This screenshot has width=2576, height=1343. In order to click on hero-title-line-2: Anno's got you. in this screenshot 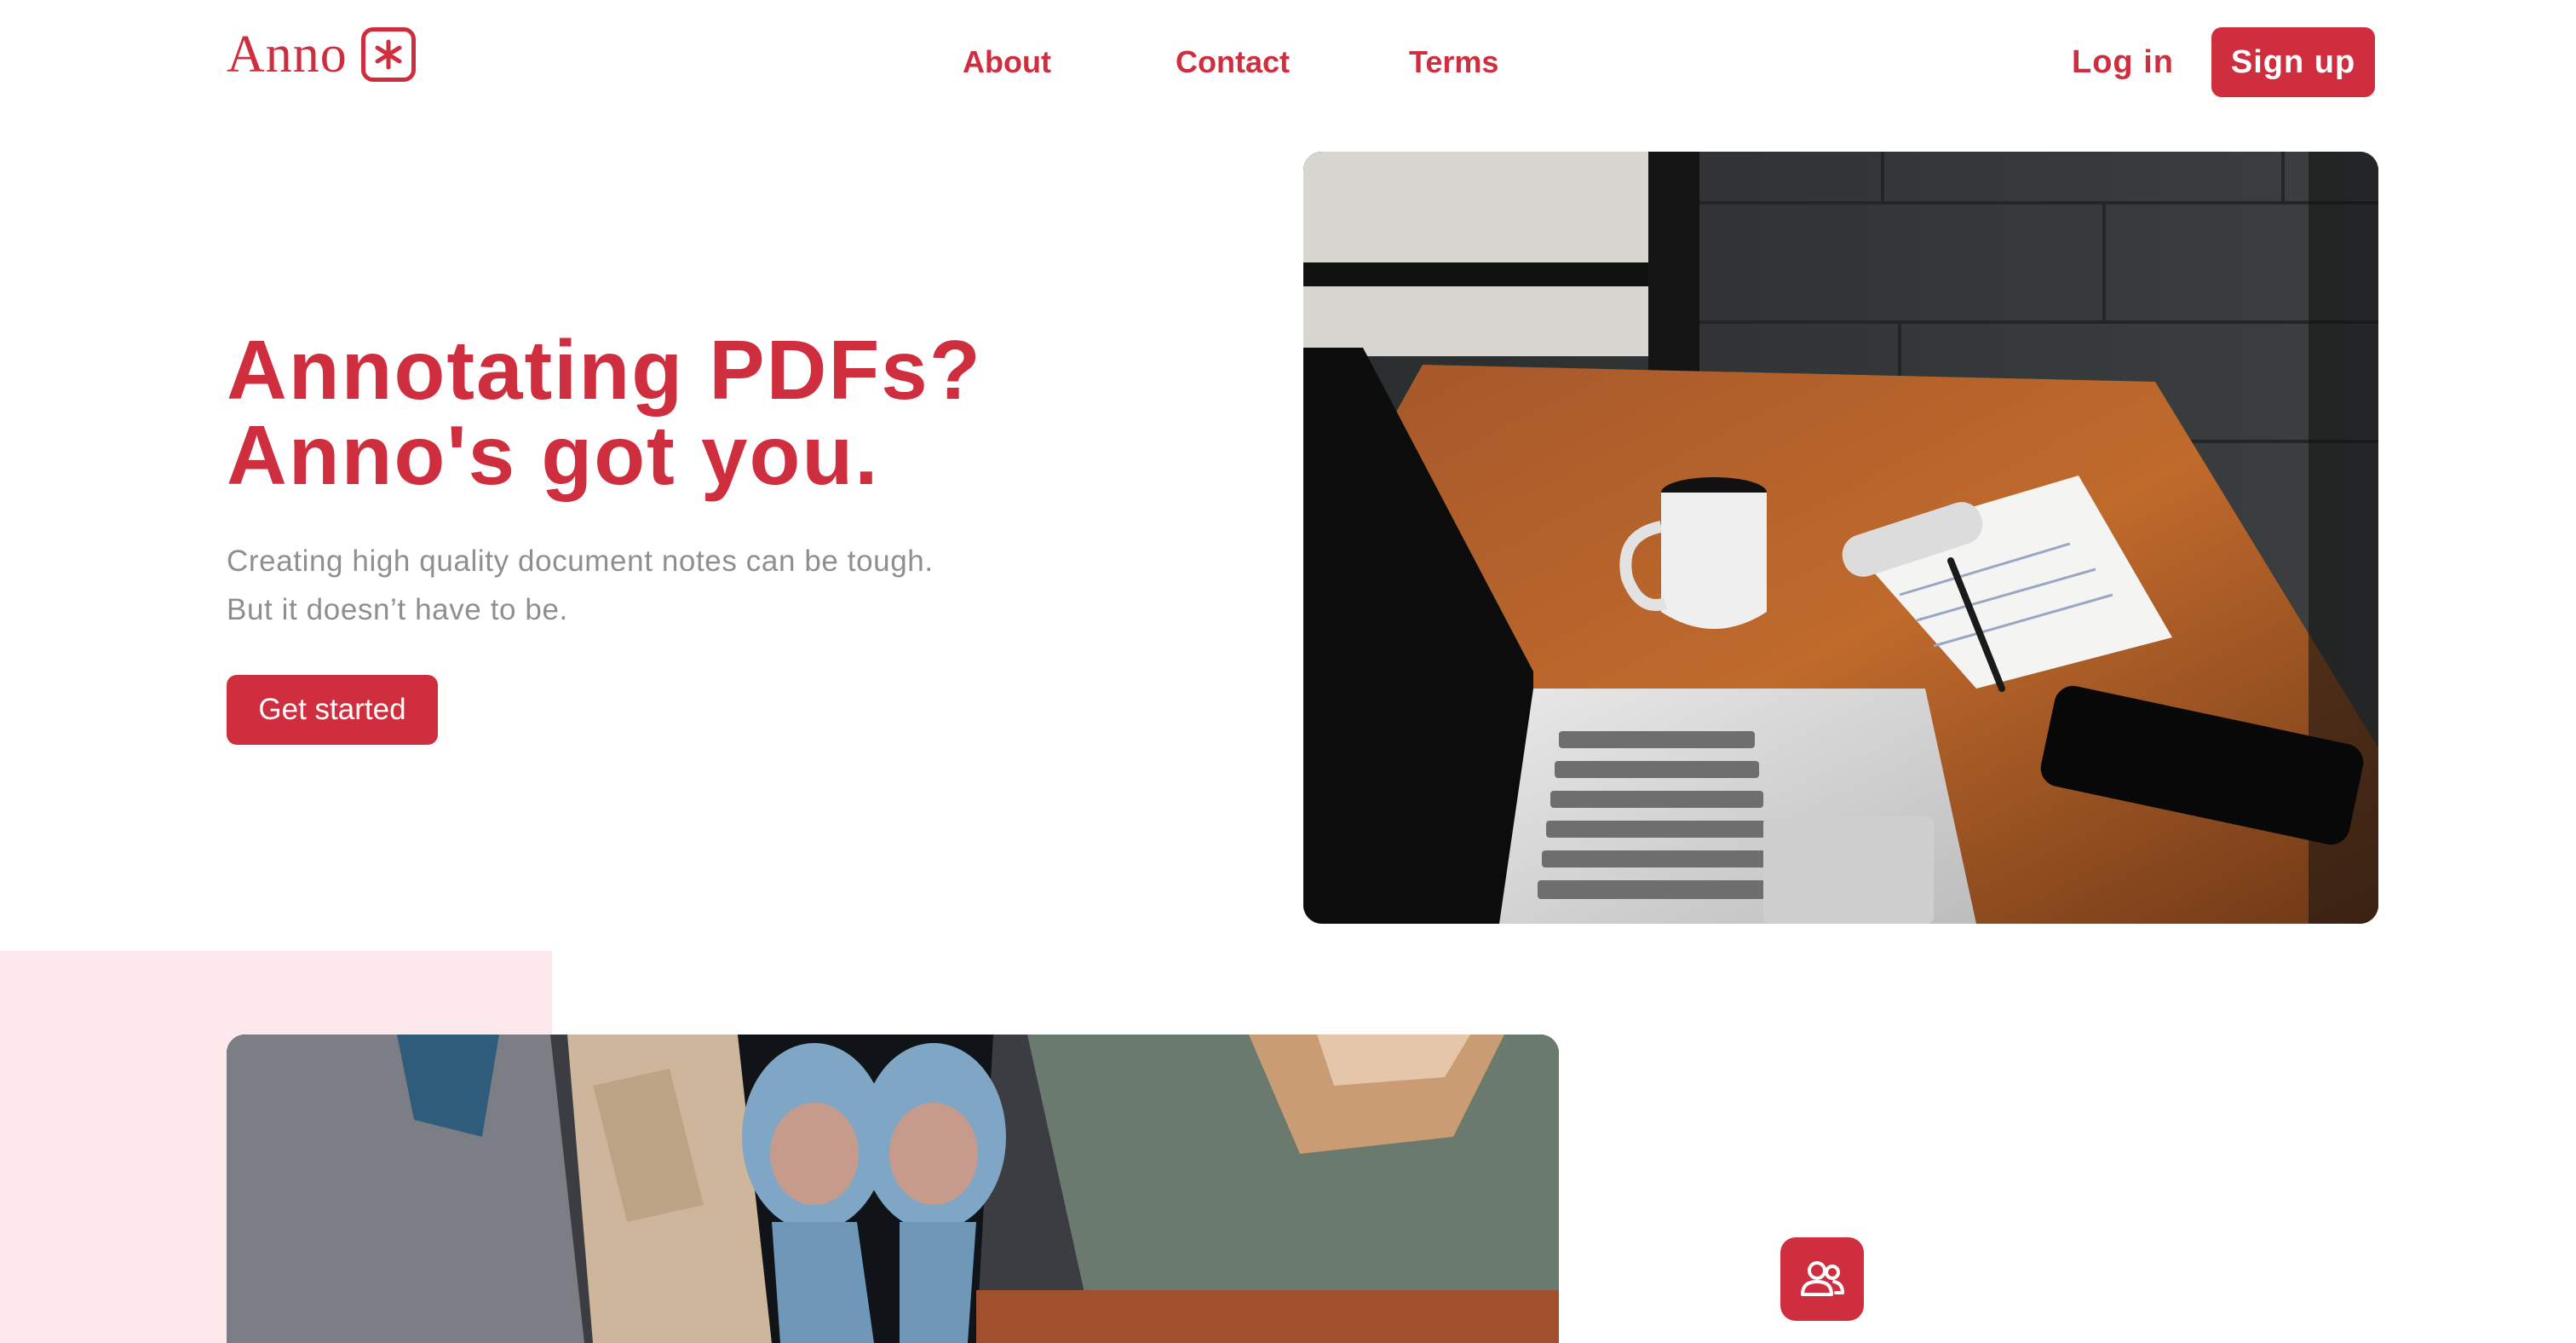, I will do `click(554, 455)`.